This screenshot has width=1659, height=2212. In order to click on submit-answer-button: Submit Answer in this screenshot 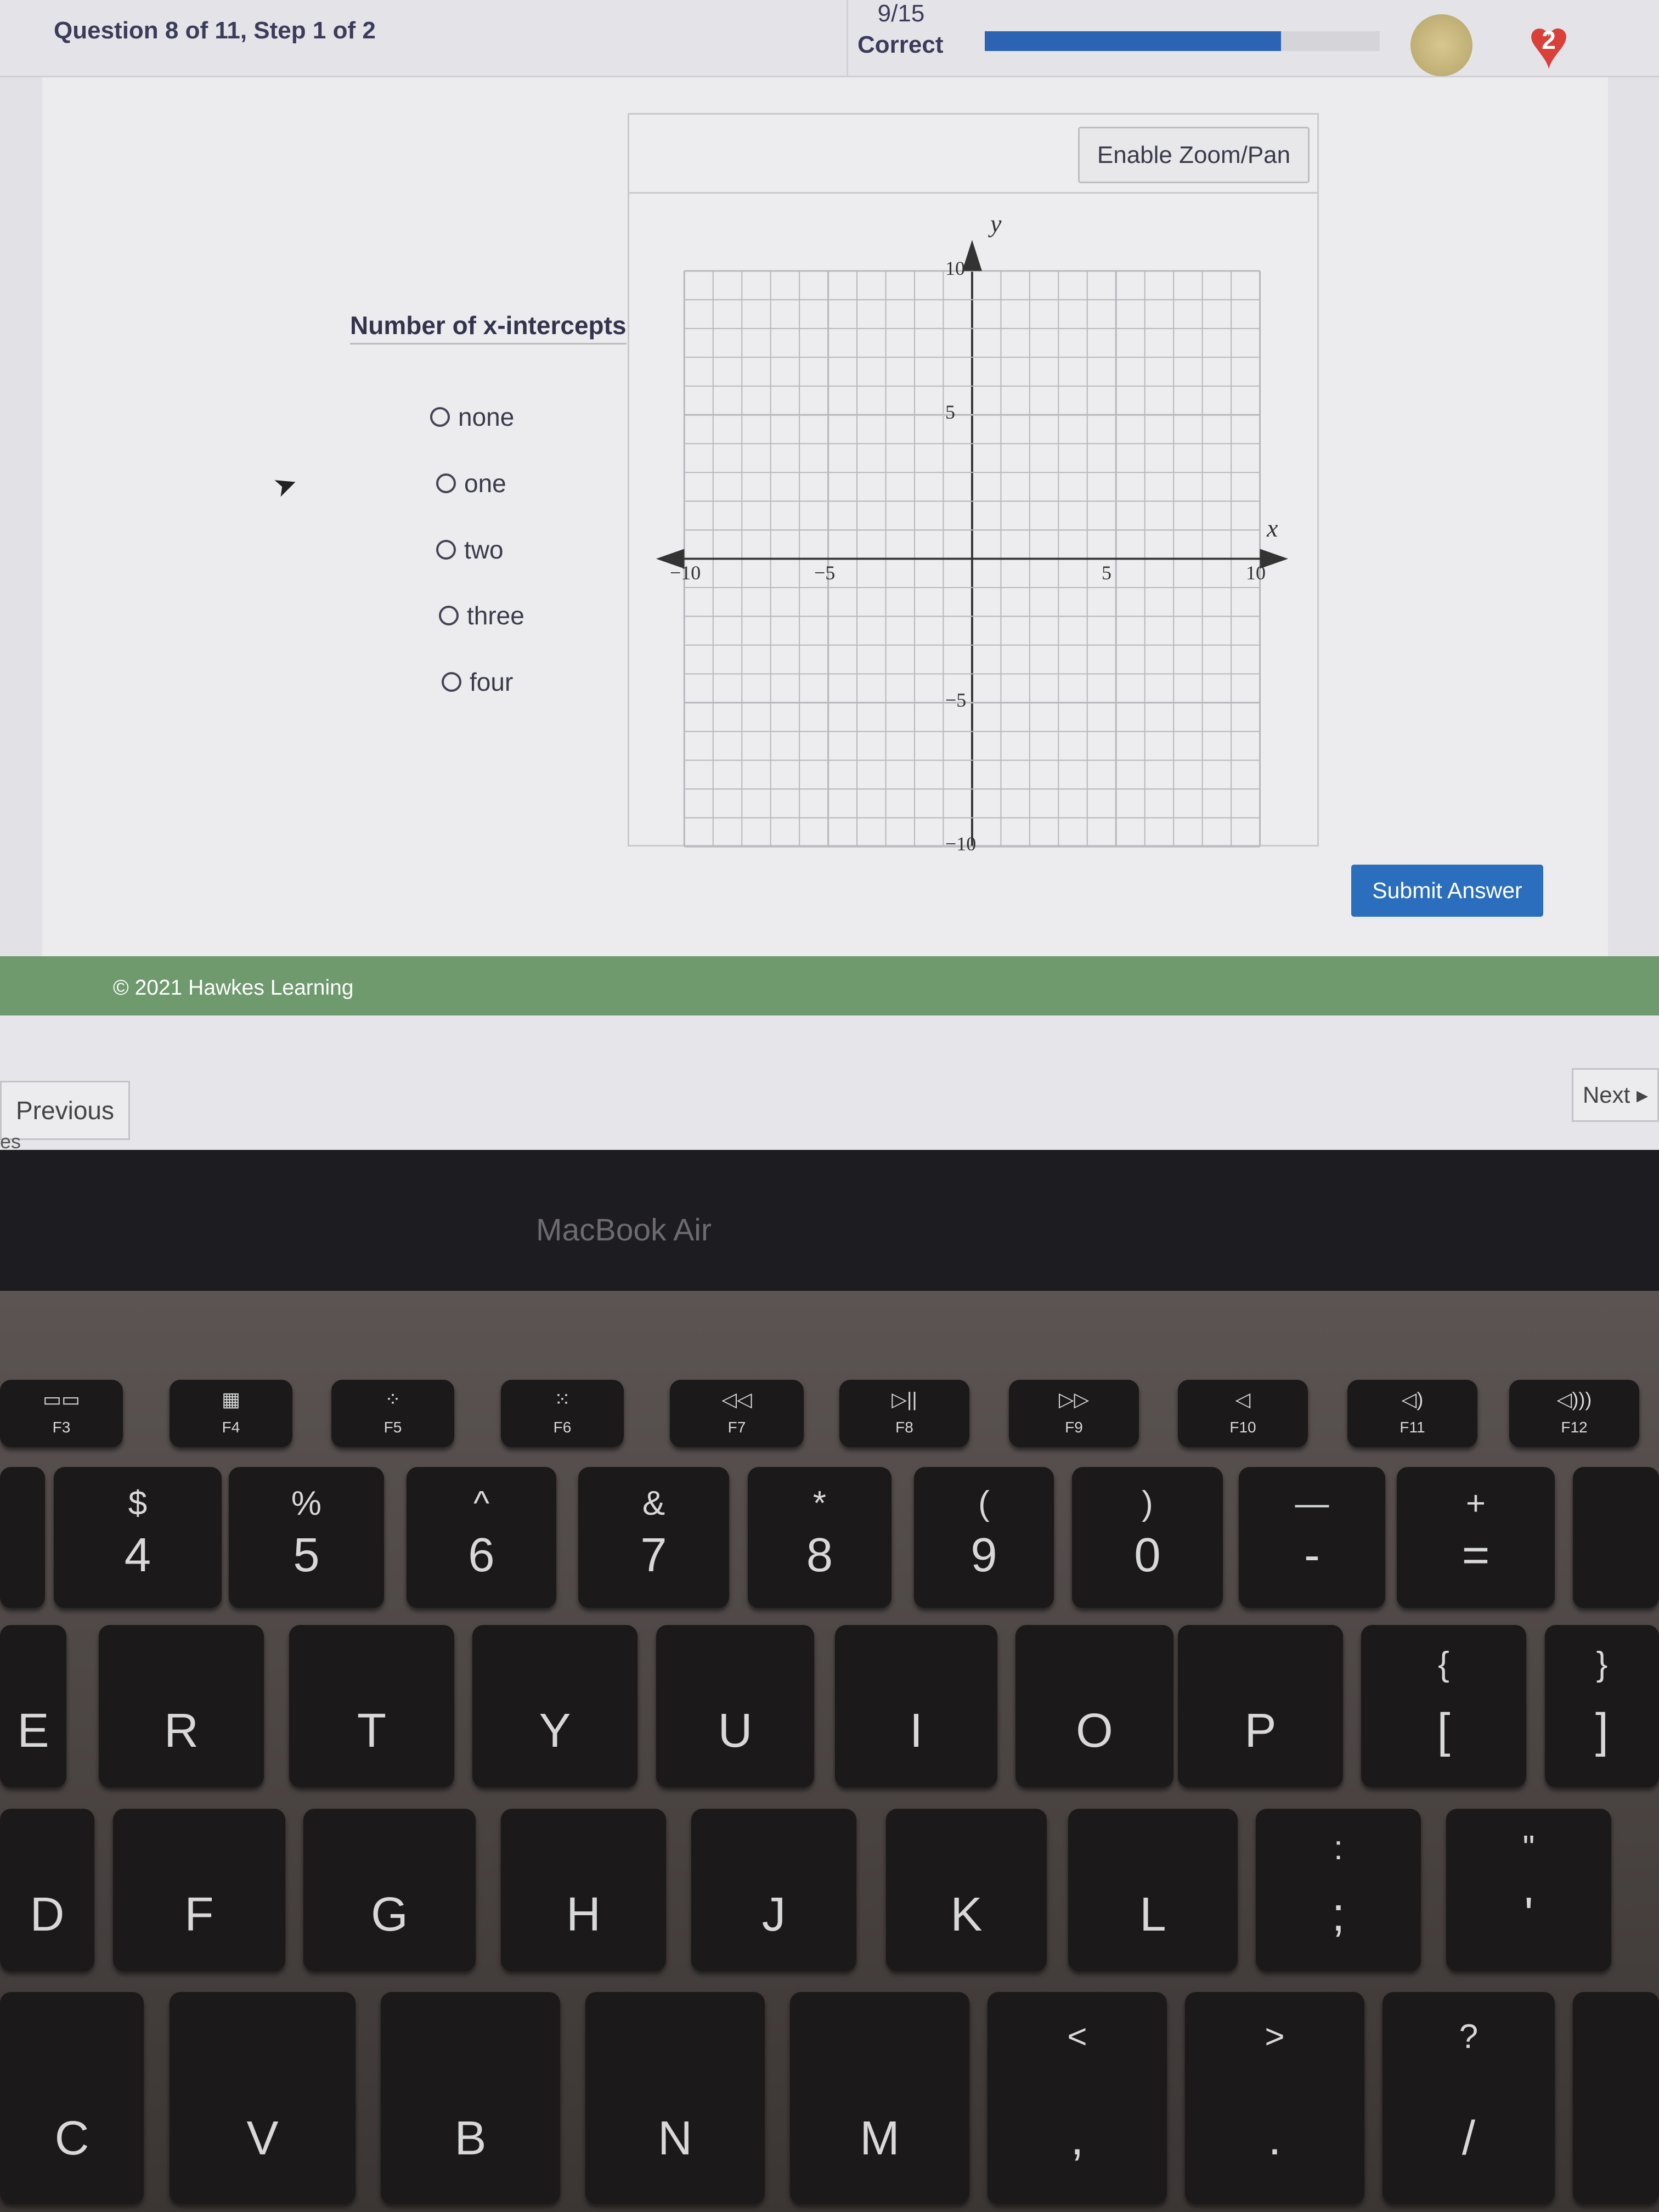, I will do `click(1447, 891)`.